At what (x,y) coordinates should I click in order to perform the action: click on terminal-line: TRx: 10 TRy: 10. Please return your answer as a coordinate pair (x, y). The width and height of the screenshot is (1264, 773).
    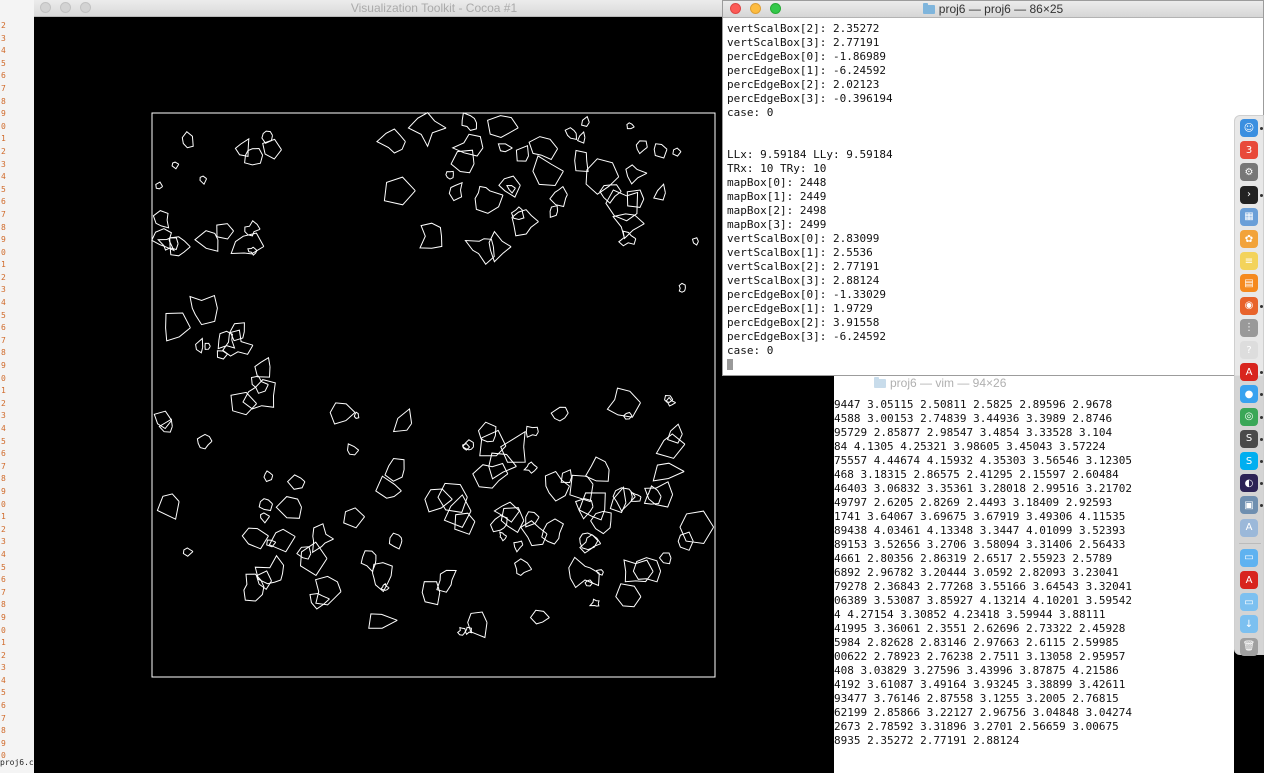
    Looking at the image, I should click on (777, 168).